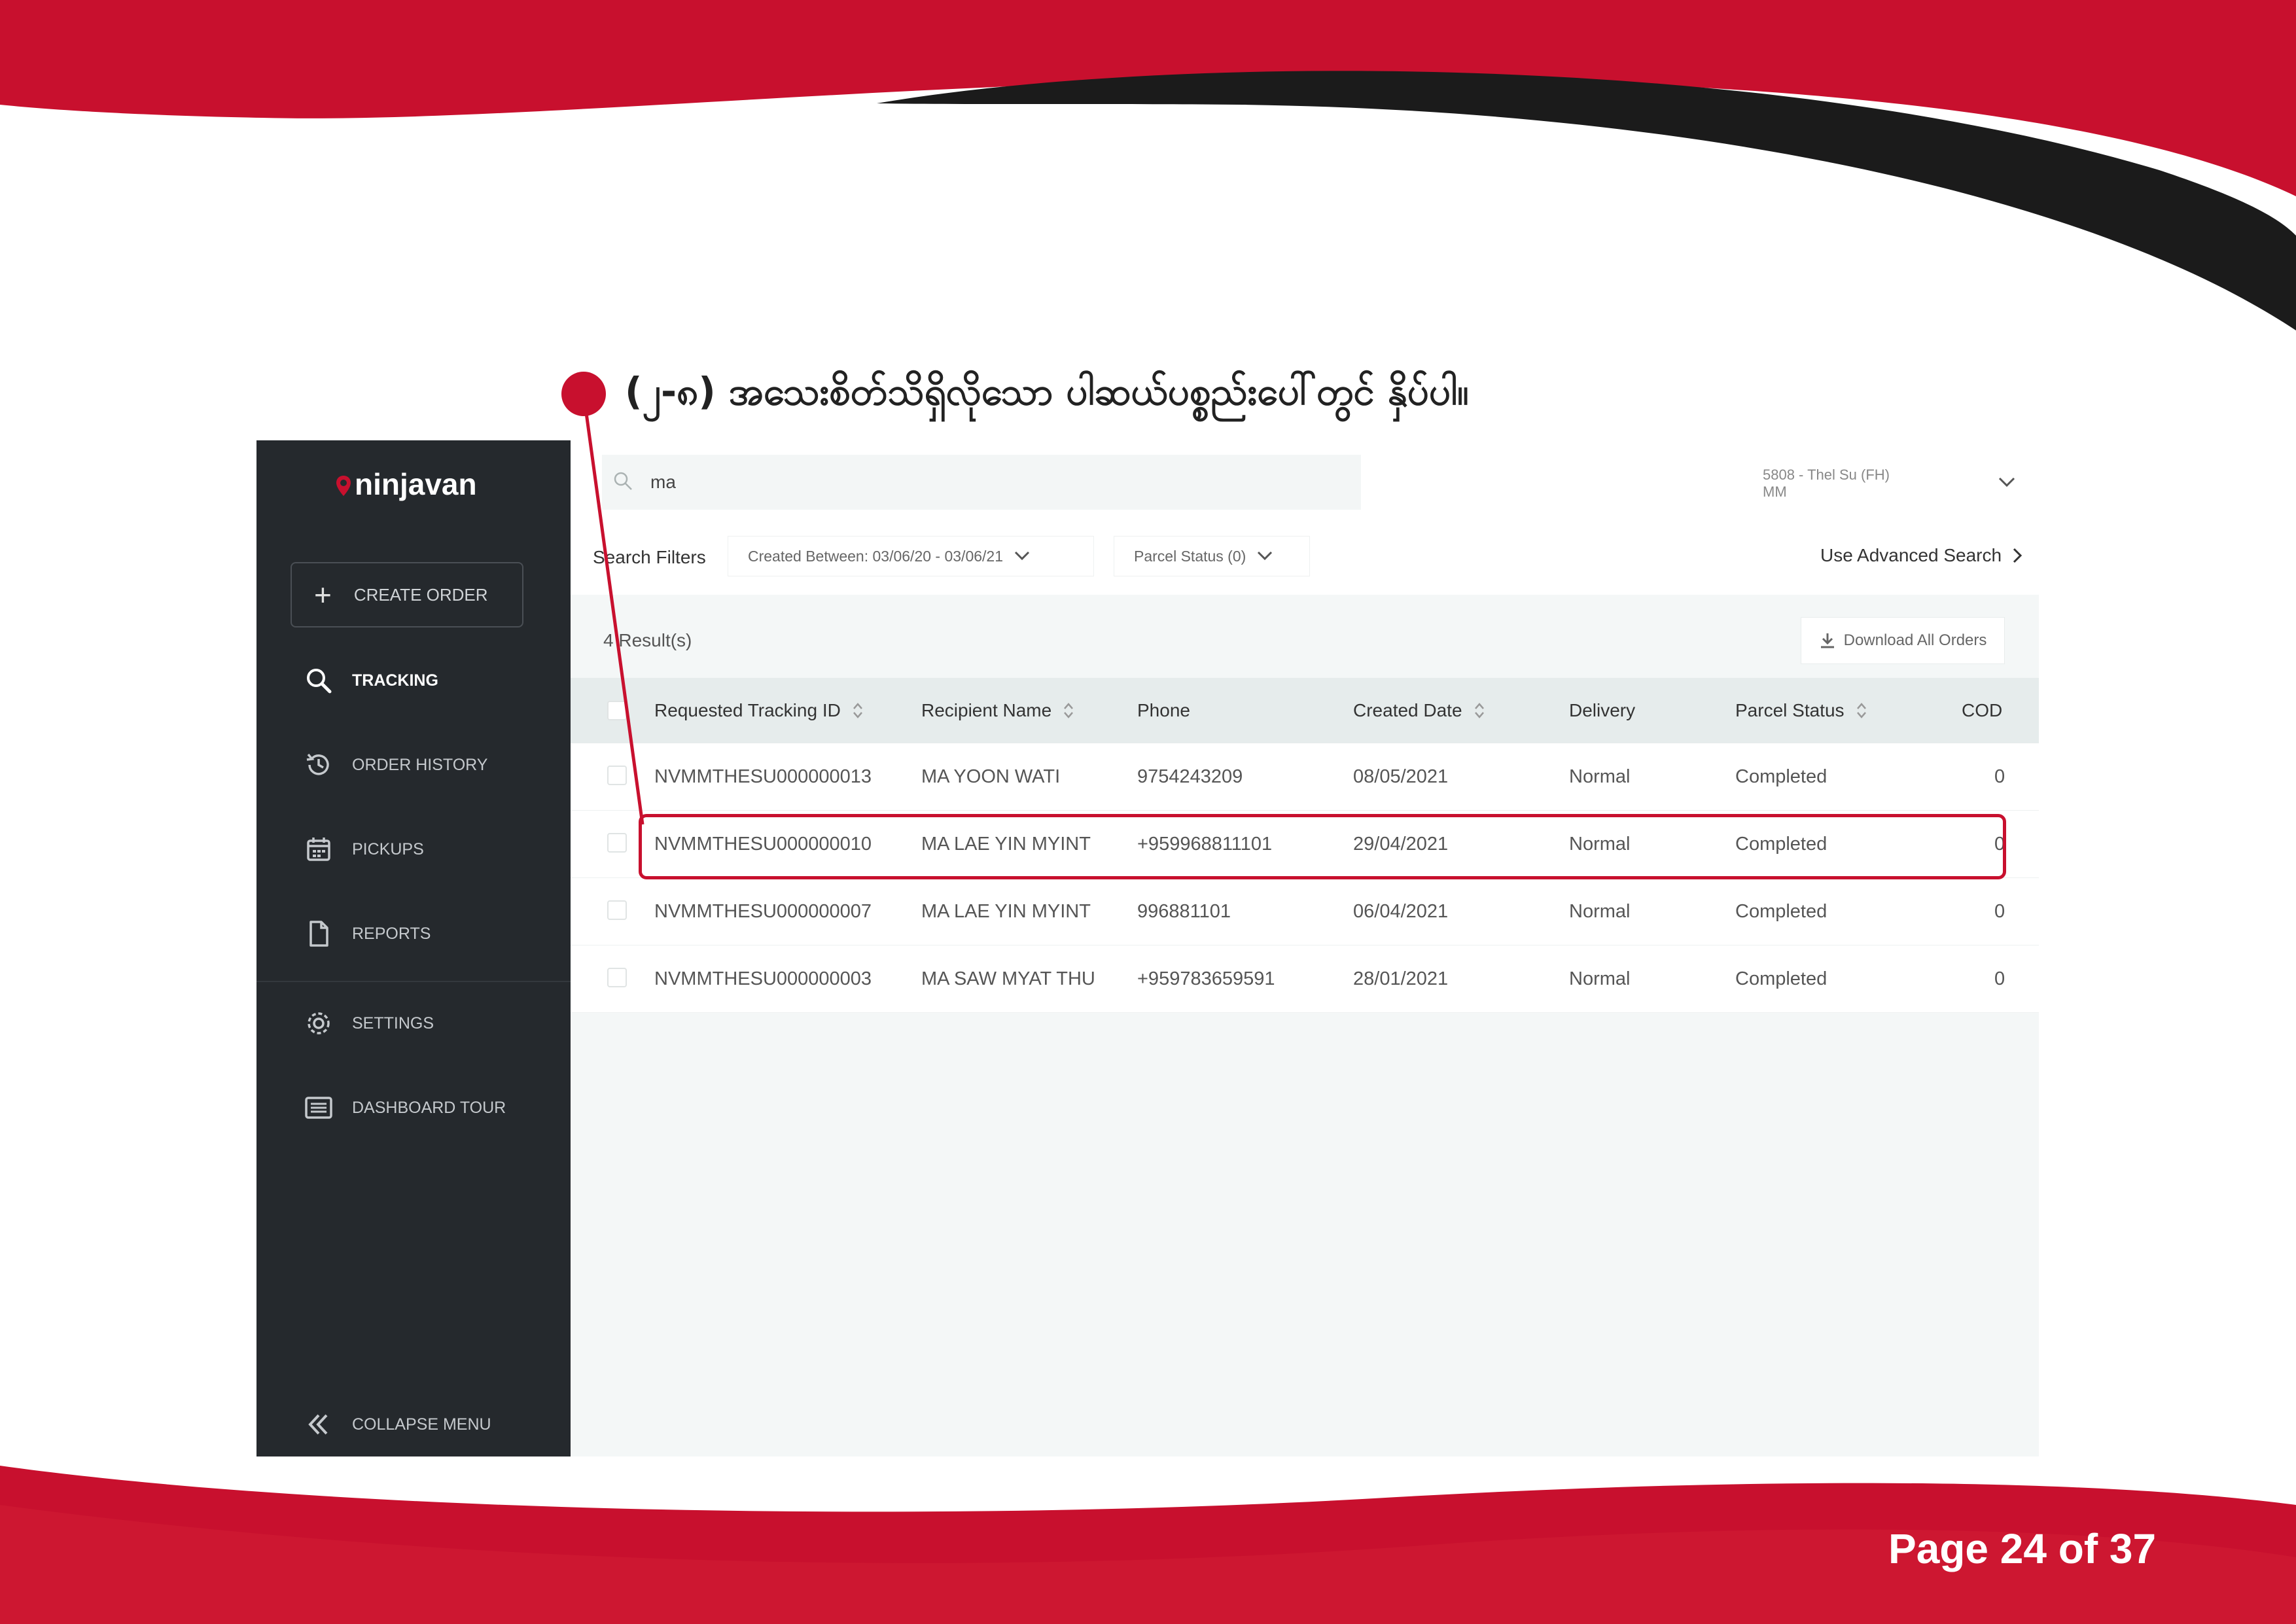 The image size is (2296, 1624). What do you see at coordinates (1322, 846) in the screenshot?
I see `highlighted-row-callout` at bounding box center [1322, 846].